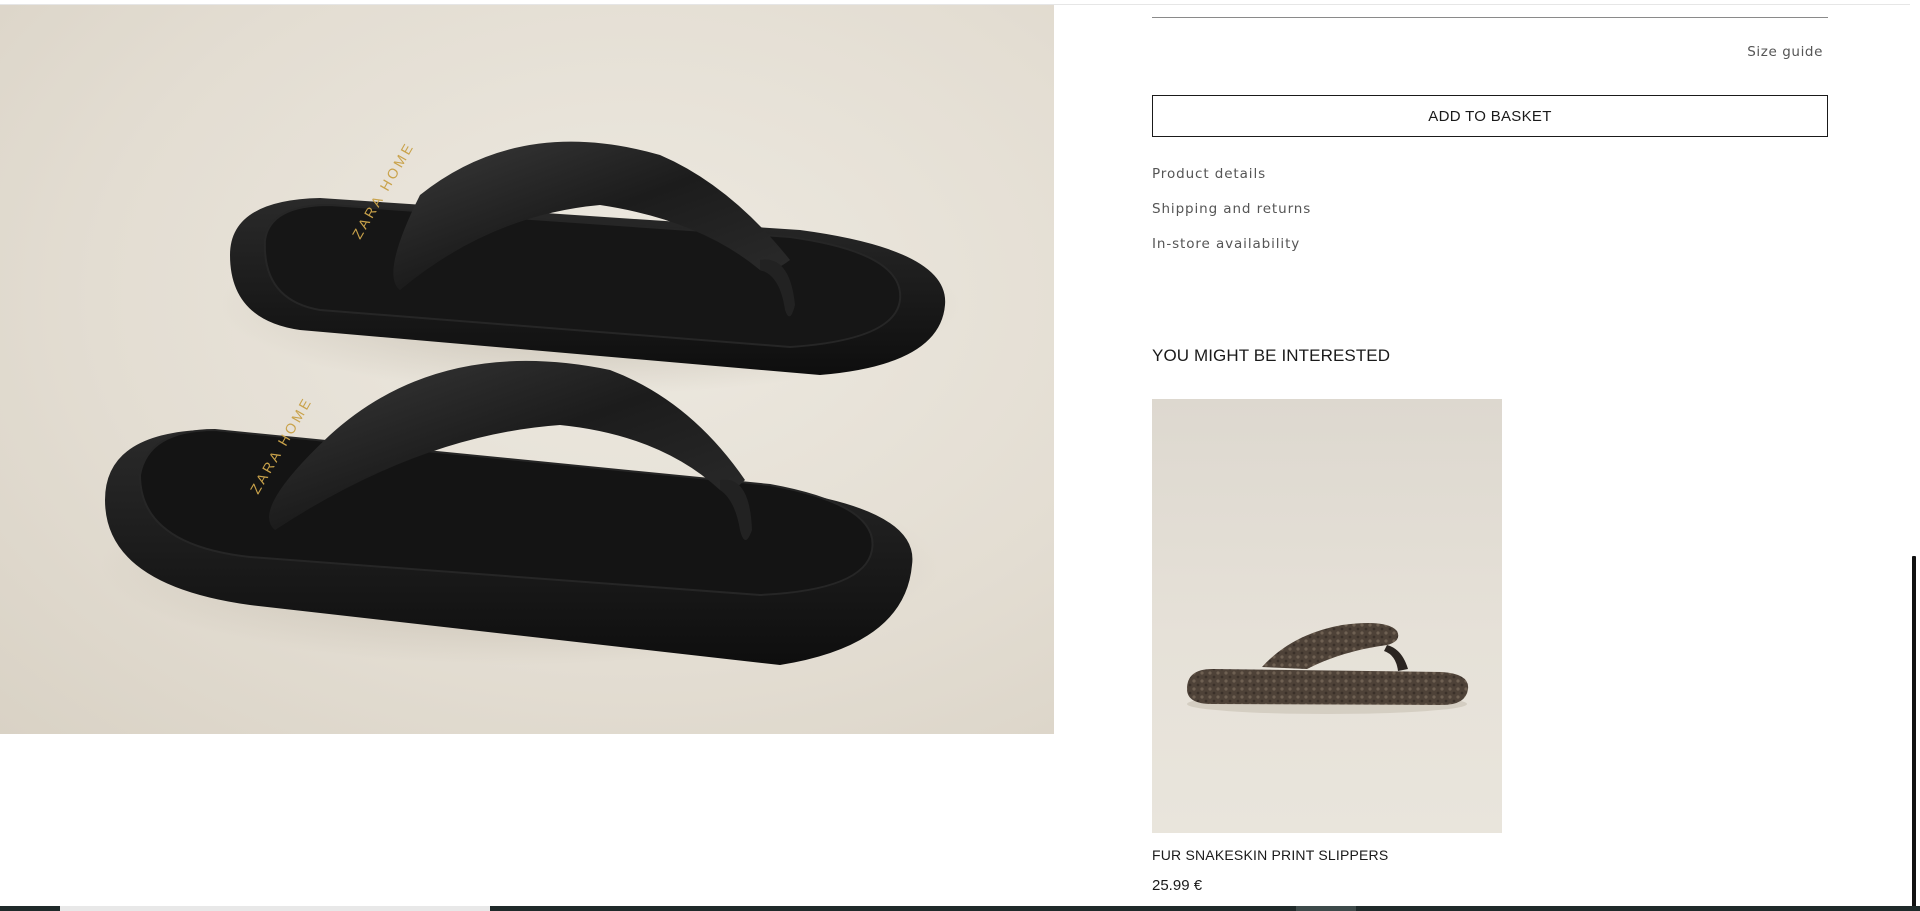 The height and width of the screenshot is (911, 1920). What do you see at coordinates (1271, 355) in the screenshot?
I see `recommendations-title: YOU MIGHT BE INTERESTED` at bounding box center [1271, 355].